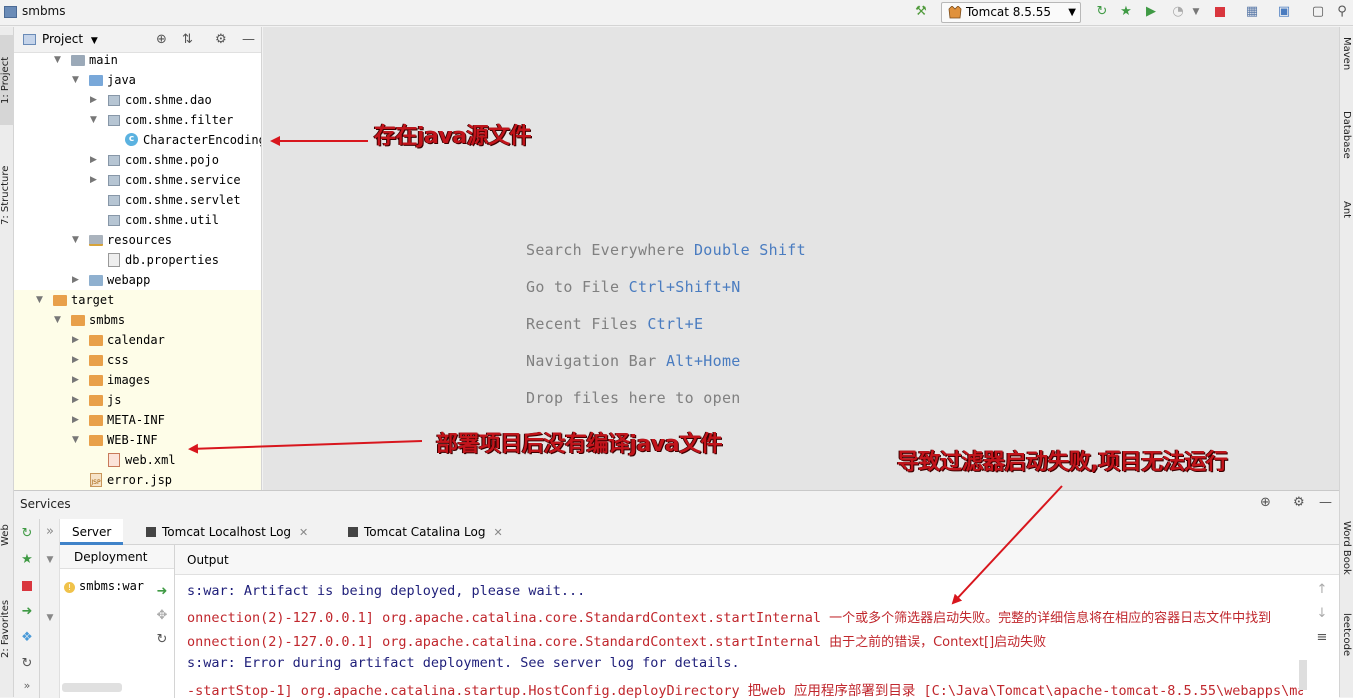 This screenshot has height=698, width=1353. Describe the element at coordinates (137, 280) in the screenshot. I see `tree-item-webapp: ▶ webapp` at that location.